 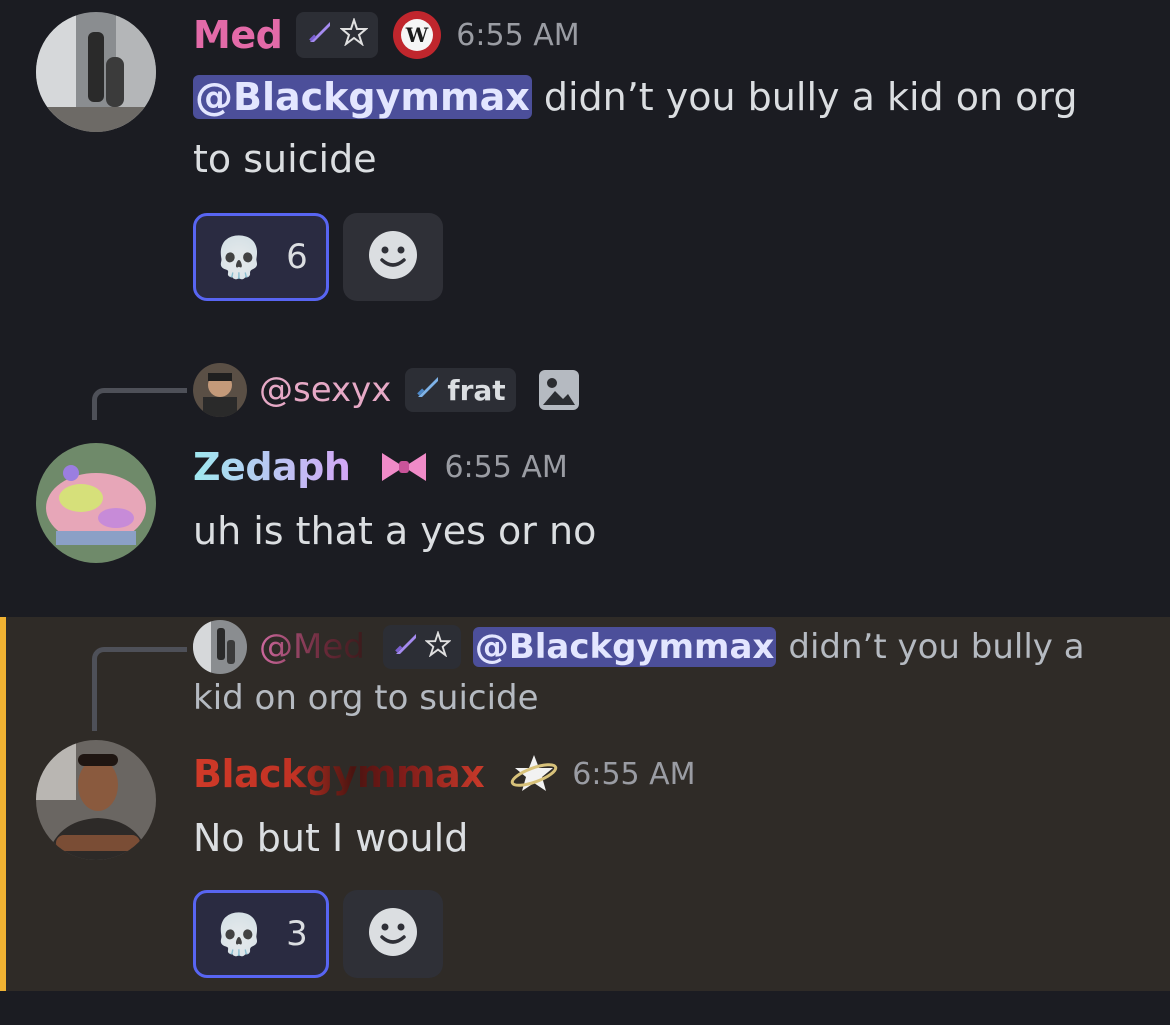 I want to click on header-blackgymmax: Blackgymmax 6:55 AM, so click(x=444, y=774).